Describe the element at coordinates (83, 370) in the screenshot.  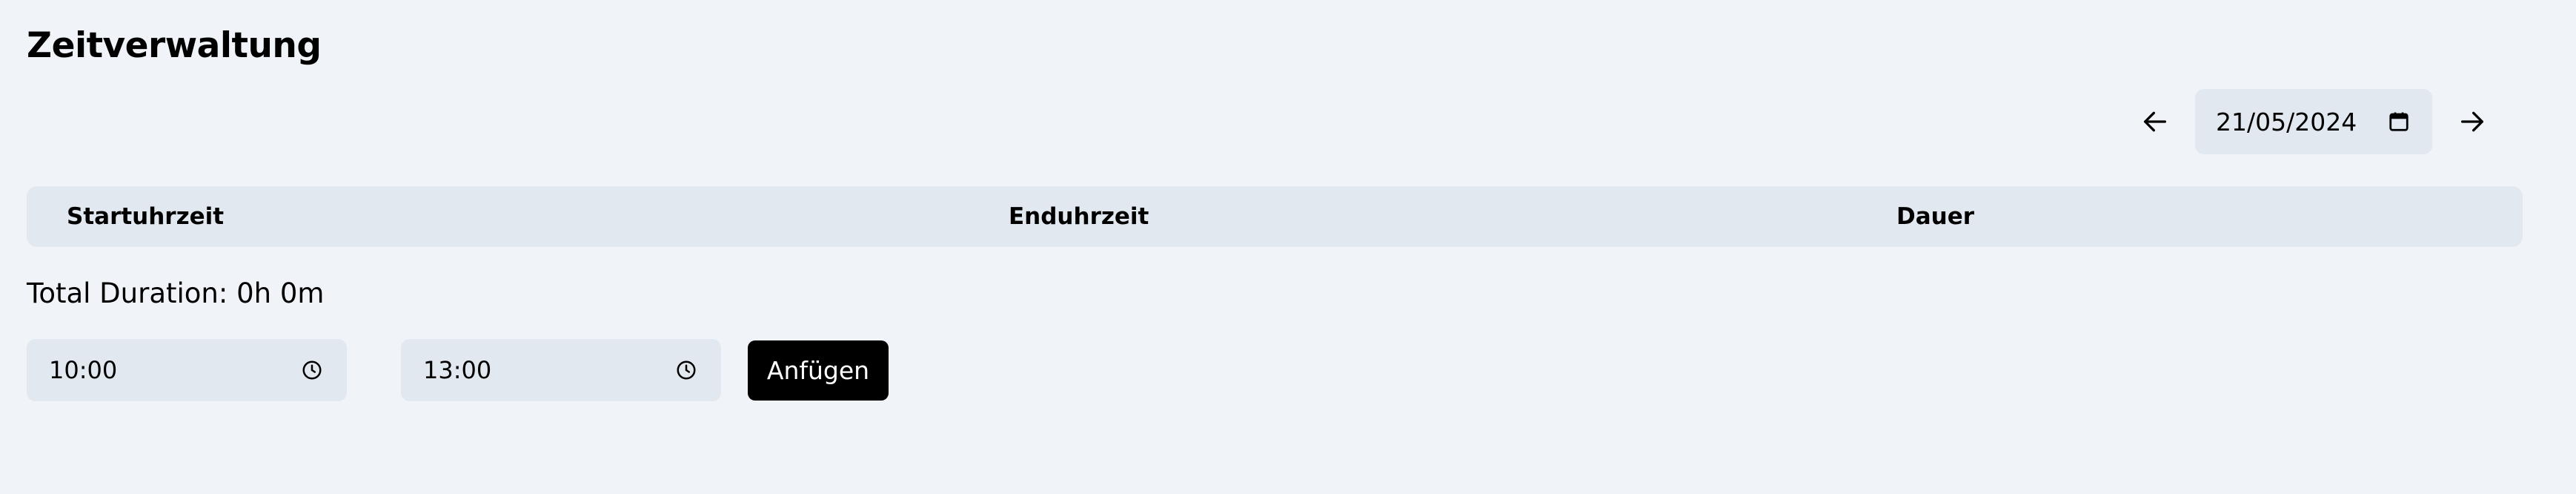
I see `start-time-value: 10:00` at that location.